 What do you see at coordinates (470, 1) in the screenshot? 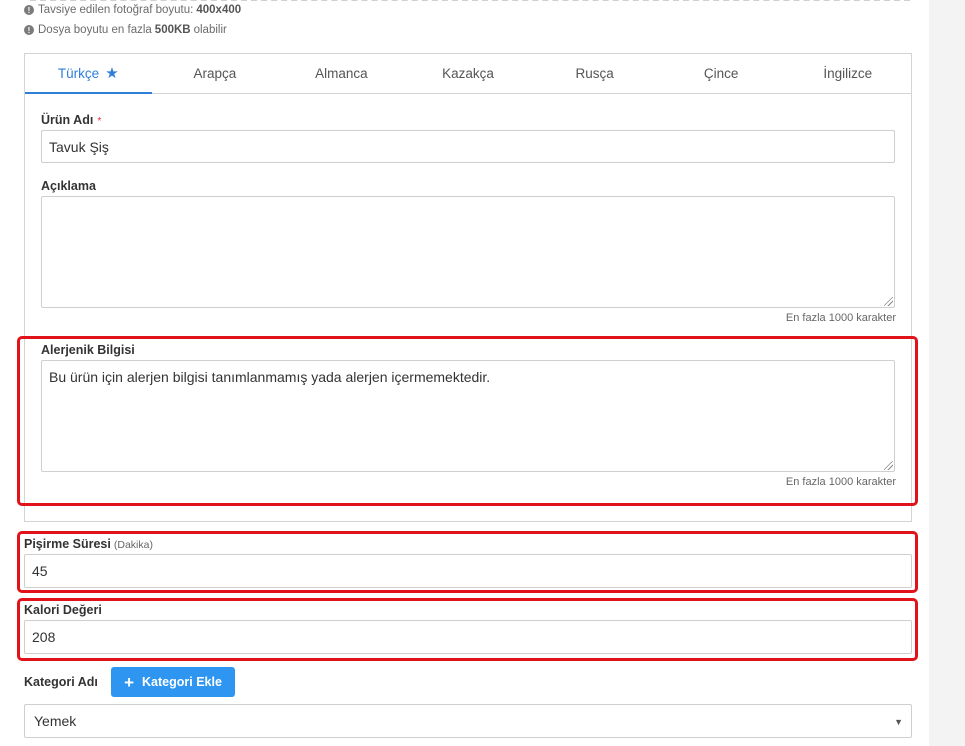
I see `upload-area-border` at bounding box center [470, 1].